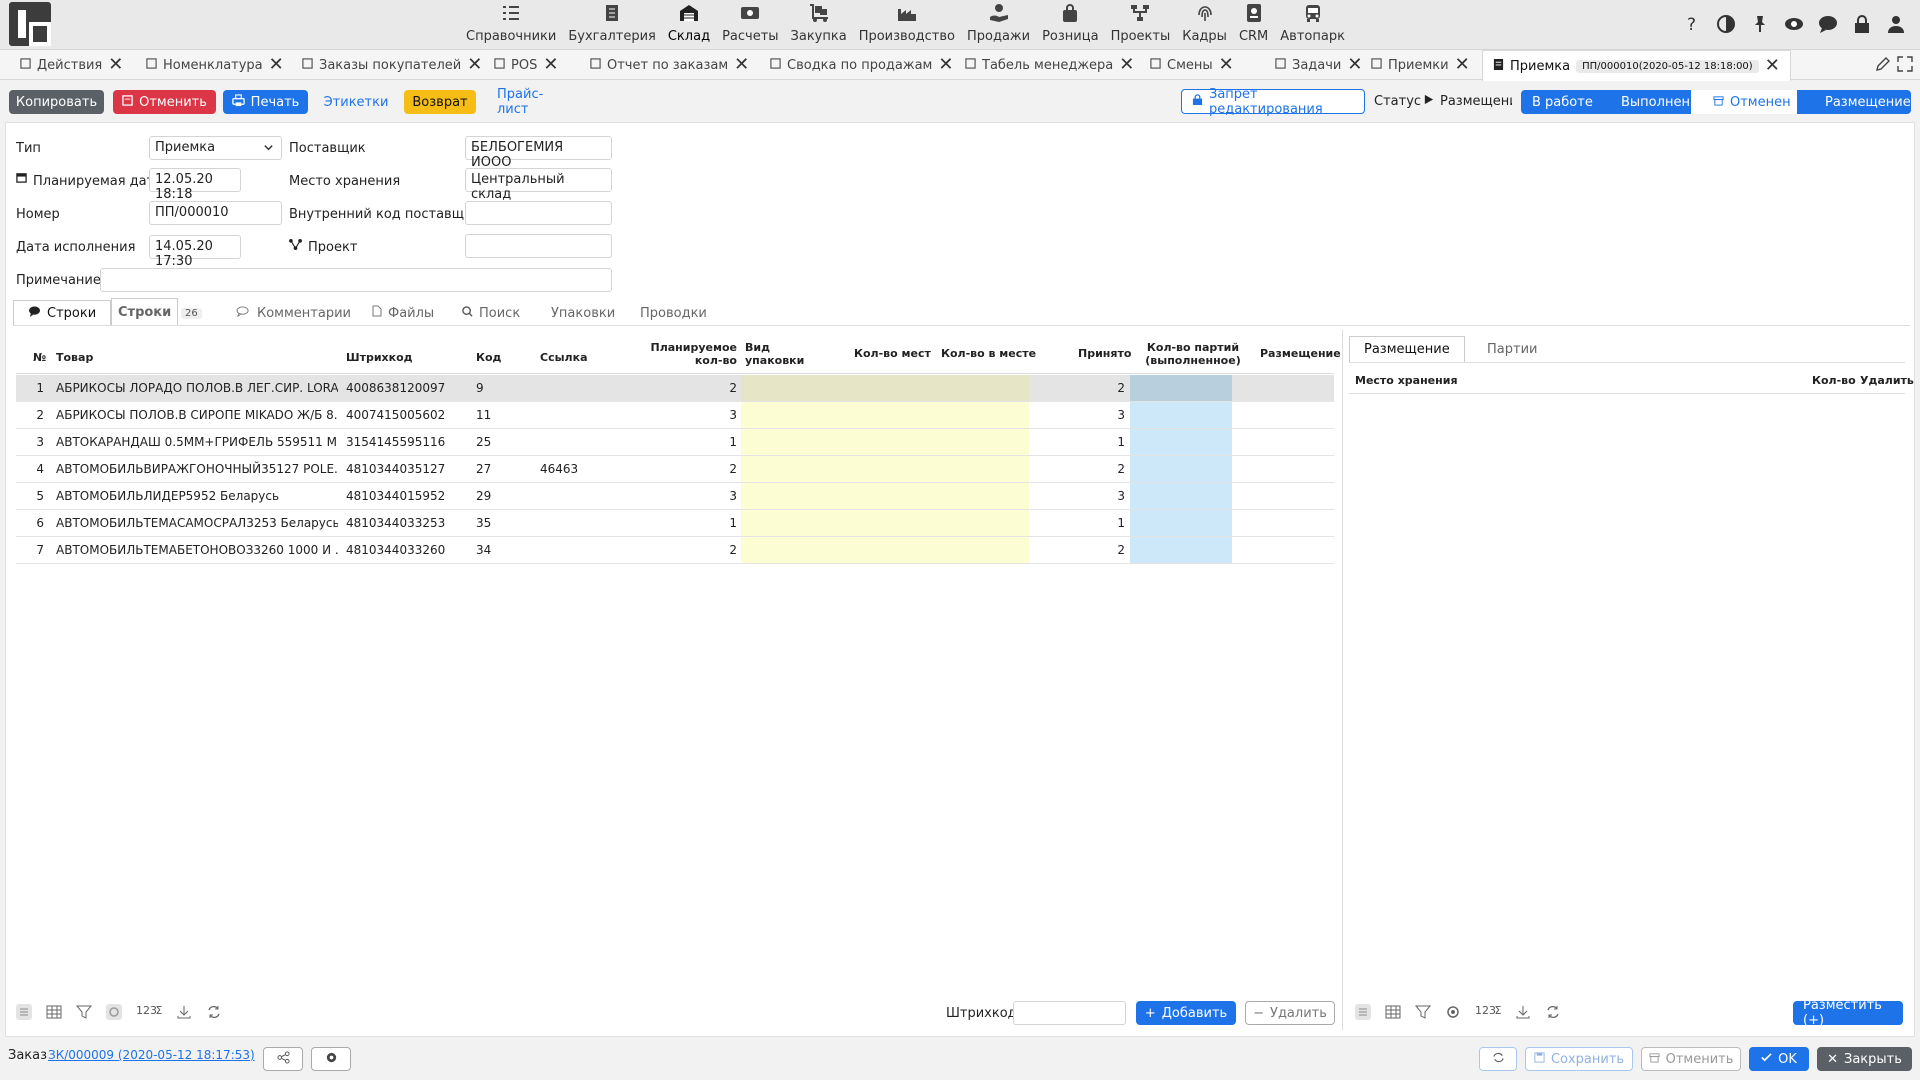  What do you see at coordinates (538, 153) in the screenshot?
I see `supplier-field: БЕЛБОГЕМИЯ ИООО` at bounding box center [538, 153].